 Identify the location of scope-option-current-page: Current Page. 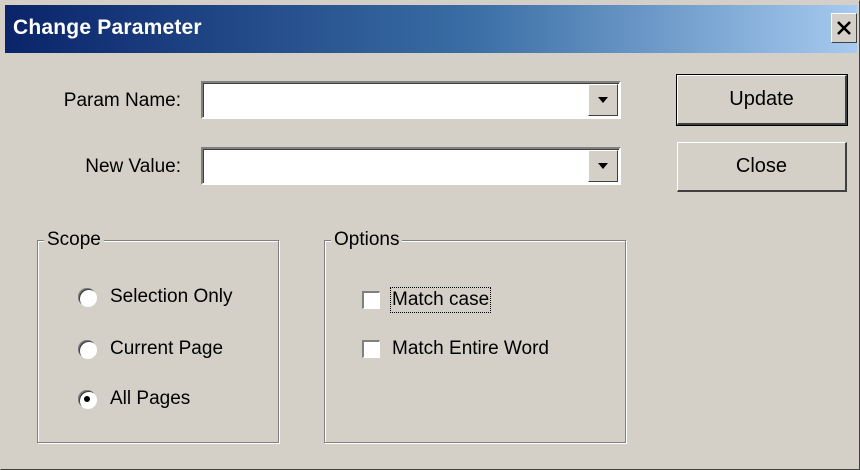
(150, 349).